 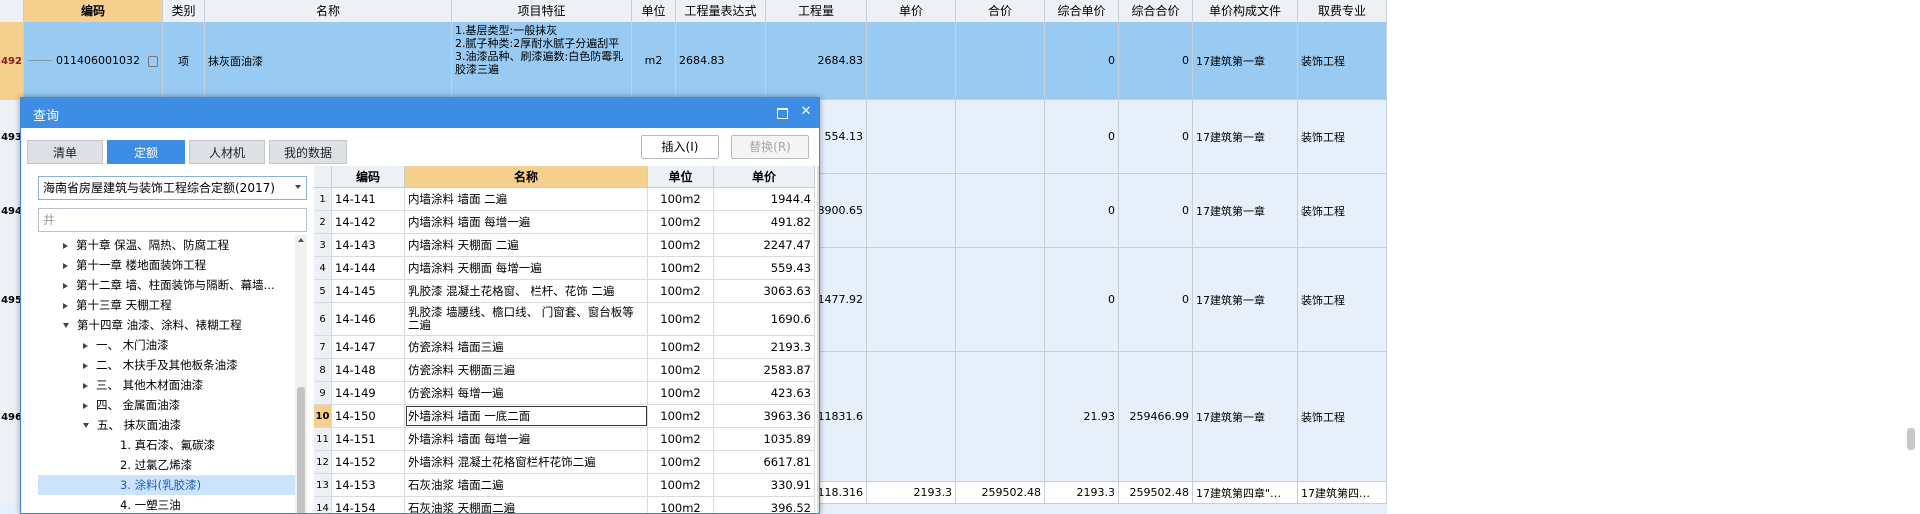 What do you see at coordinates (1156, 492) in the screenshot?
I see `cell-comp-total: 259502.48` at bounding box center [1156, 492].